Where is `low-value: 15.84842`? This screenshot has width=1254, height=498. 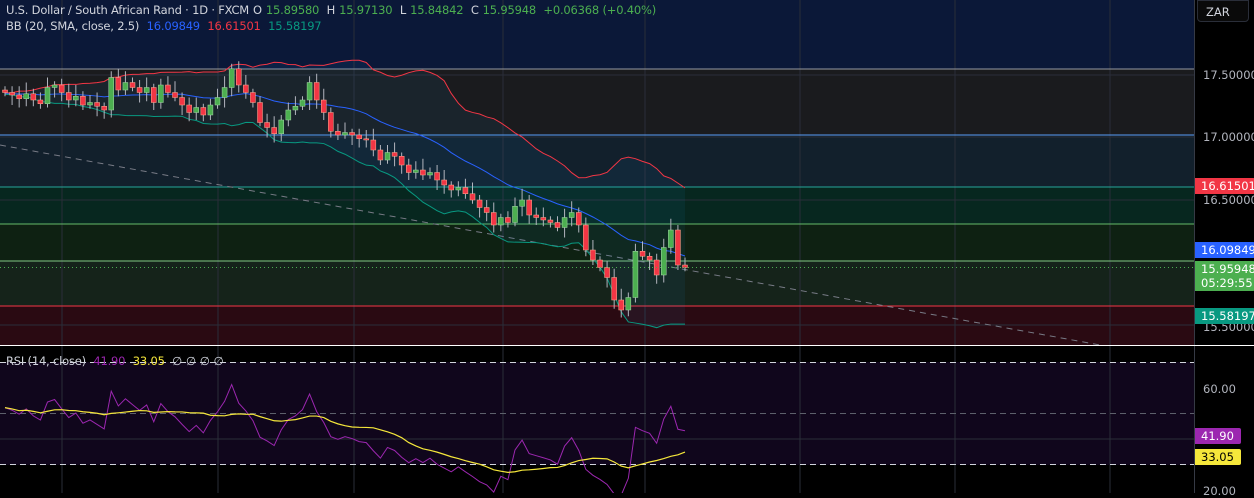 low-value: 15.84842 is located at coordinates (437, 10).